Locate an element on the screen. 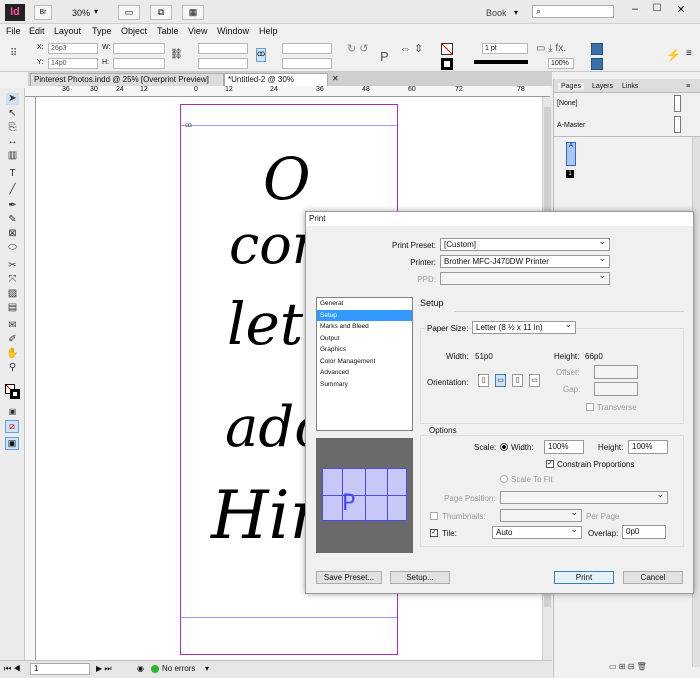  scissors-tool-icon: ✂ is located at coordinates (12, 266).